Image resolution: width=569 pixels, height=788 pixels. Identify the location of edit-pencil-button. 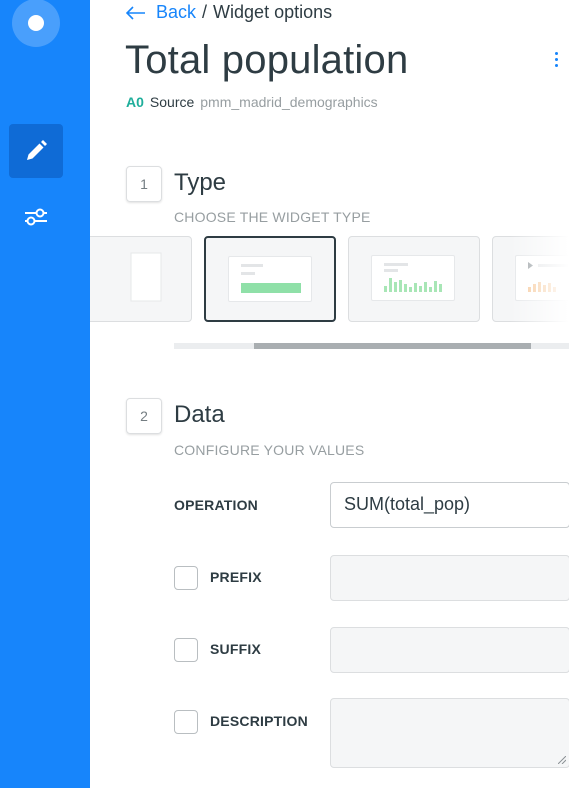
(36, 151).